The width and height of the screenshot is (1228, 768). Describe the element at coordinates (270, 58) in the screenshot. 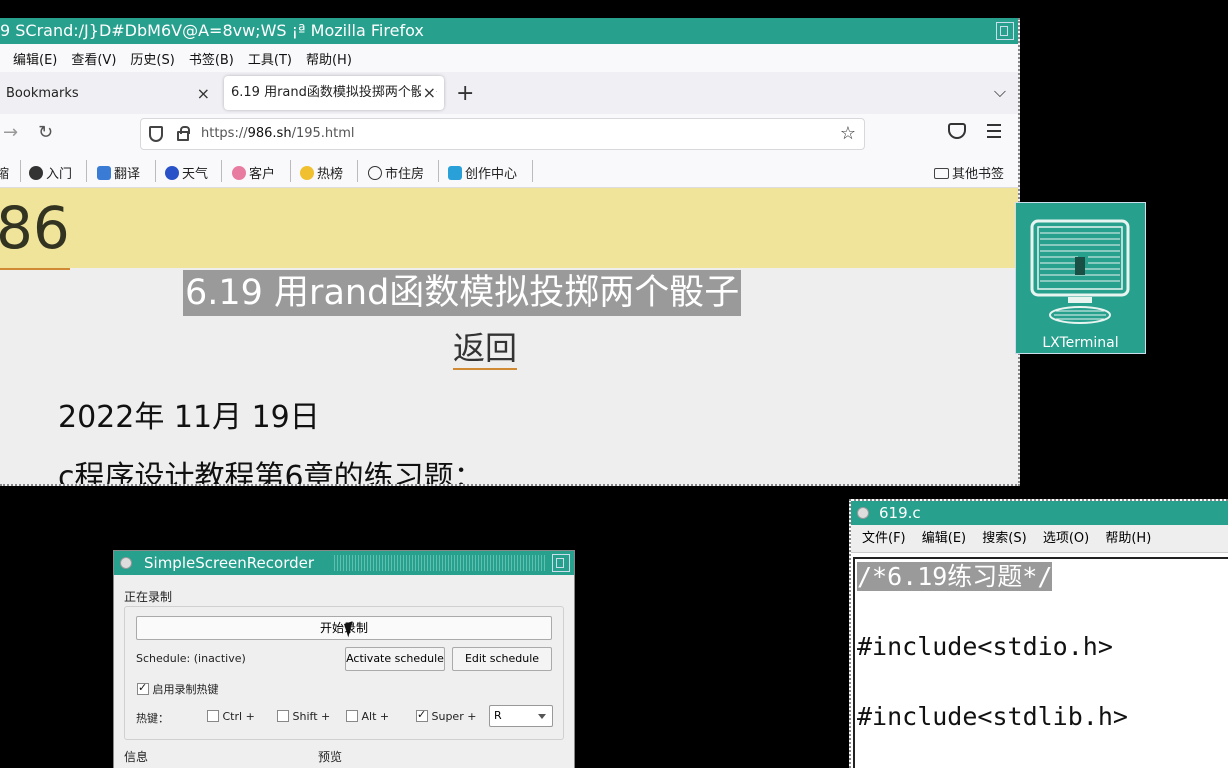

I see `menu-tools: 工具(T)` at that location.